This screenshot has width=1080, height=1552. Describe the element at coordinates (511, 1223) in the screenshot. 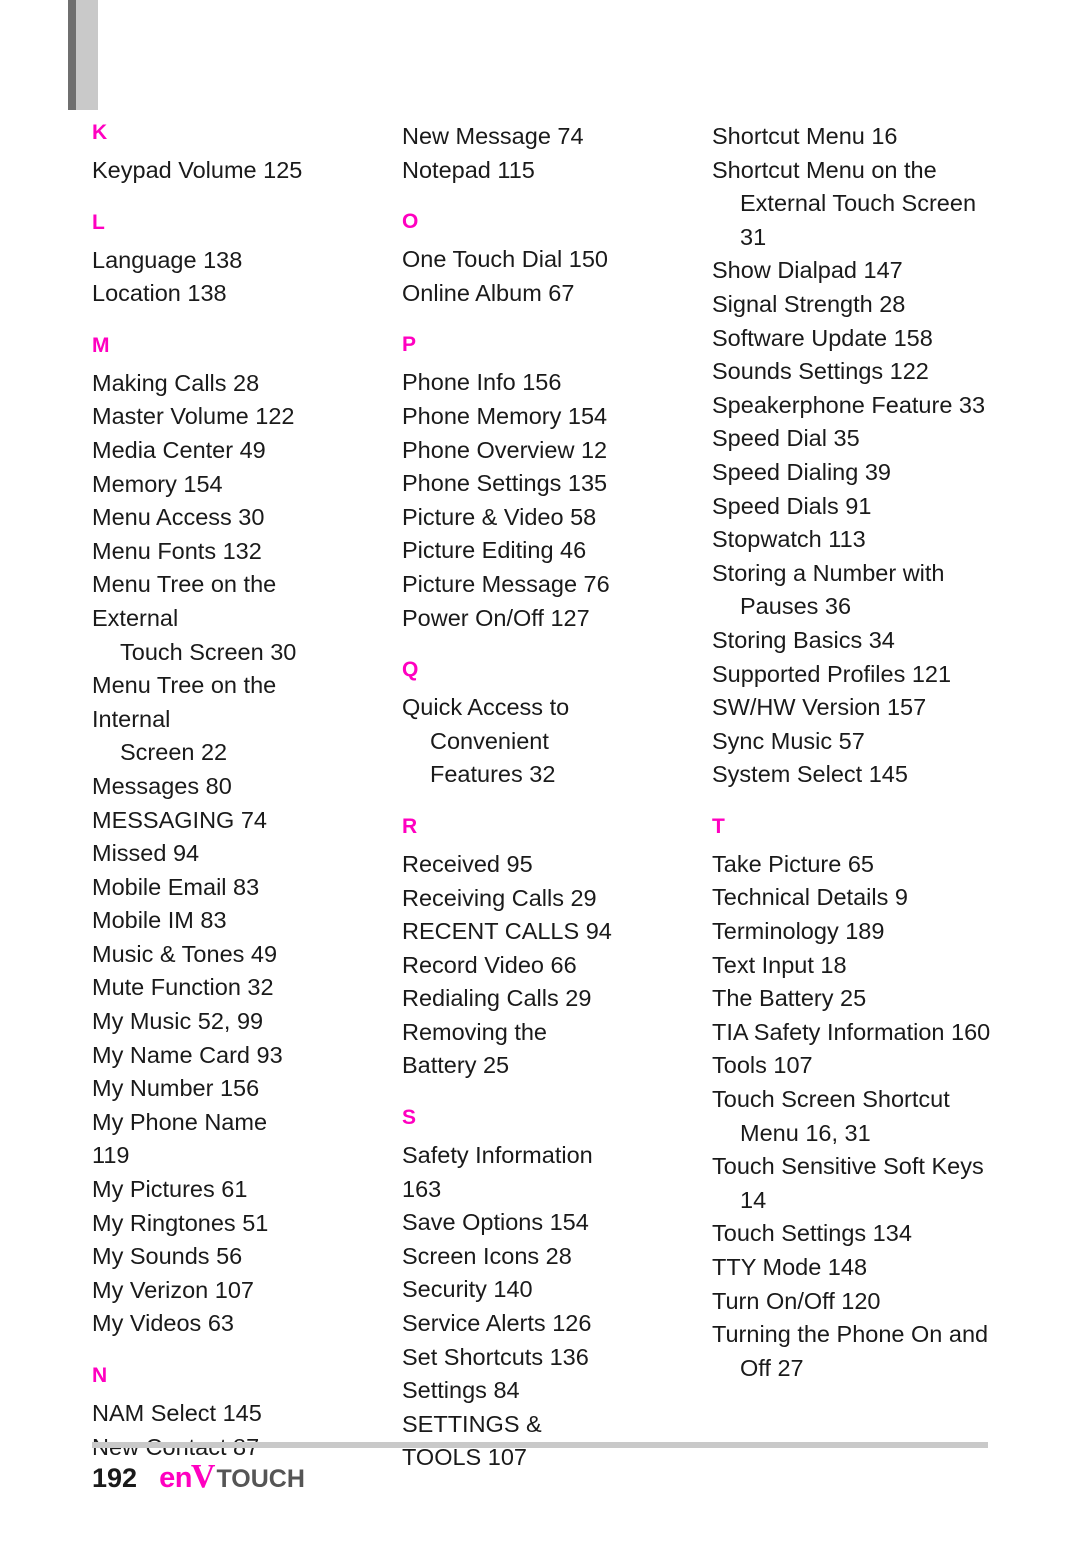

I see `index-entry: Save Options 154` at that location.